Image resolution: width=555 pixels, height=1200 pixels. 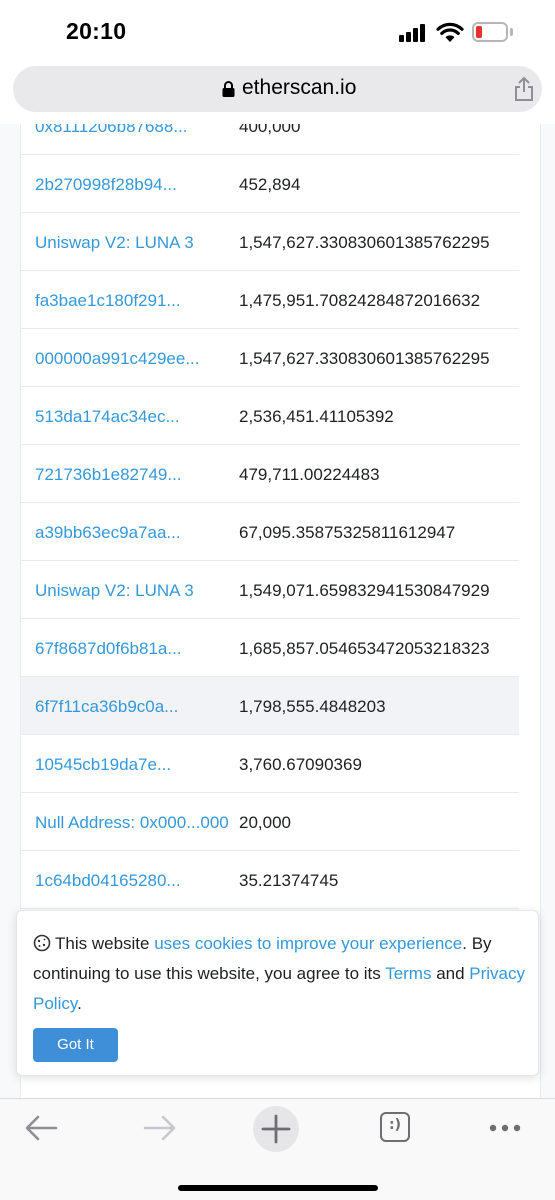 What do you see at coordinates (42, 943) in the screenshot?
I see `cookie-icon` at bounding box center [42, 943].